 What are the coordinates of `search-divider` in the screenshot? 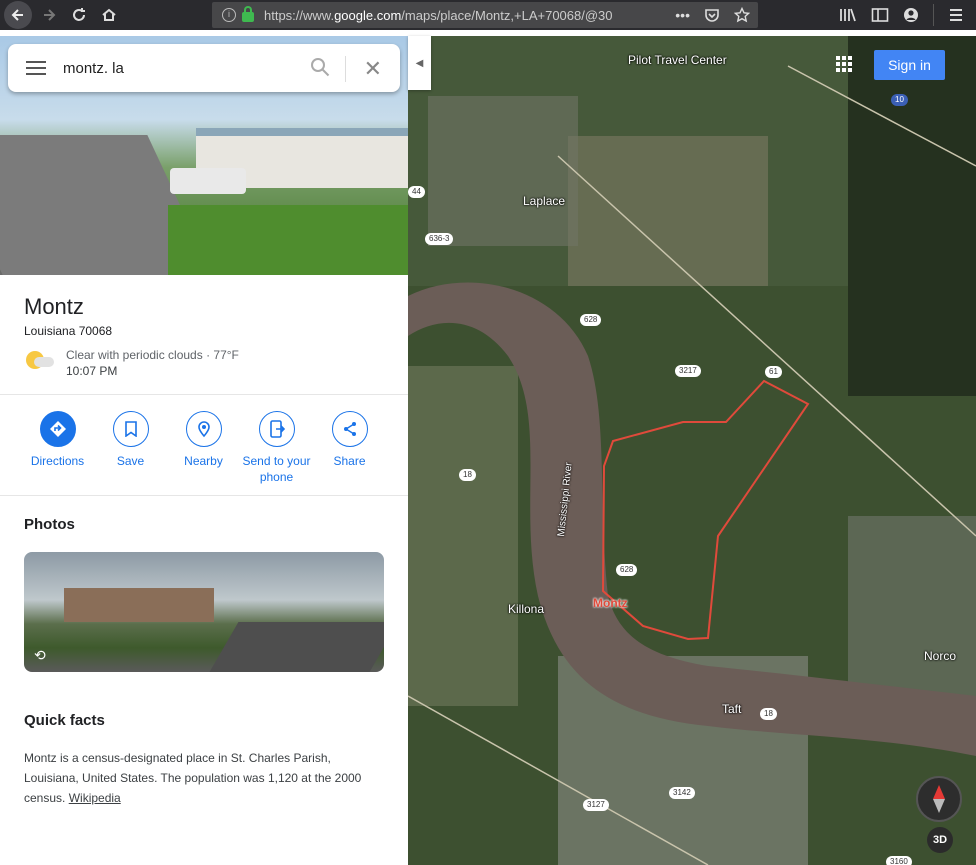 It's located at (345, 69).